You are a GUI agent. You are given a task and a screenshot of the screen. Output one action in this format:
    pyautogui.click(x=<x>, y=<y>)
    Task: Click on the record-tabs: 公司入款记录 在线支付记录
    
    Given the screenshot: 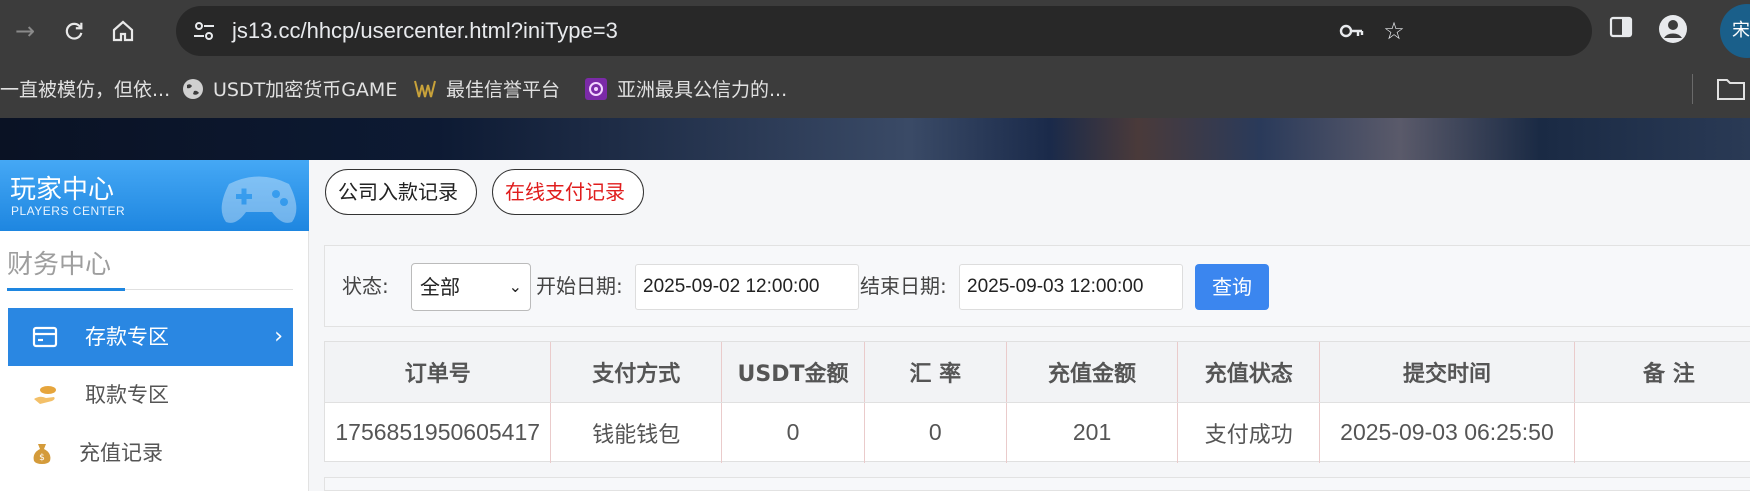 What is the action you would take?
    pyautogui.click(x=1030, y=195)
    